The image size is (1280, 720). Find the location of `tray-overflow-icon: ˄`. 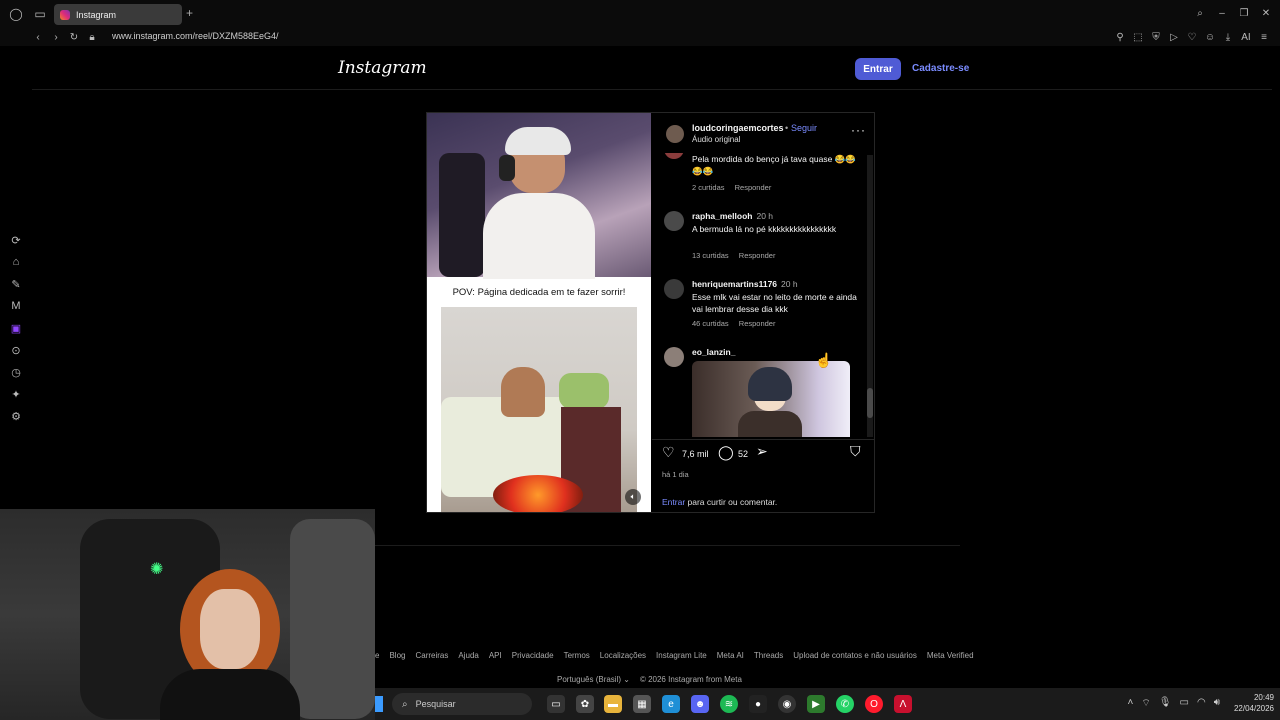

tray-overflow-icon: ˄ is located at coordinates (1131, 703).